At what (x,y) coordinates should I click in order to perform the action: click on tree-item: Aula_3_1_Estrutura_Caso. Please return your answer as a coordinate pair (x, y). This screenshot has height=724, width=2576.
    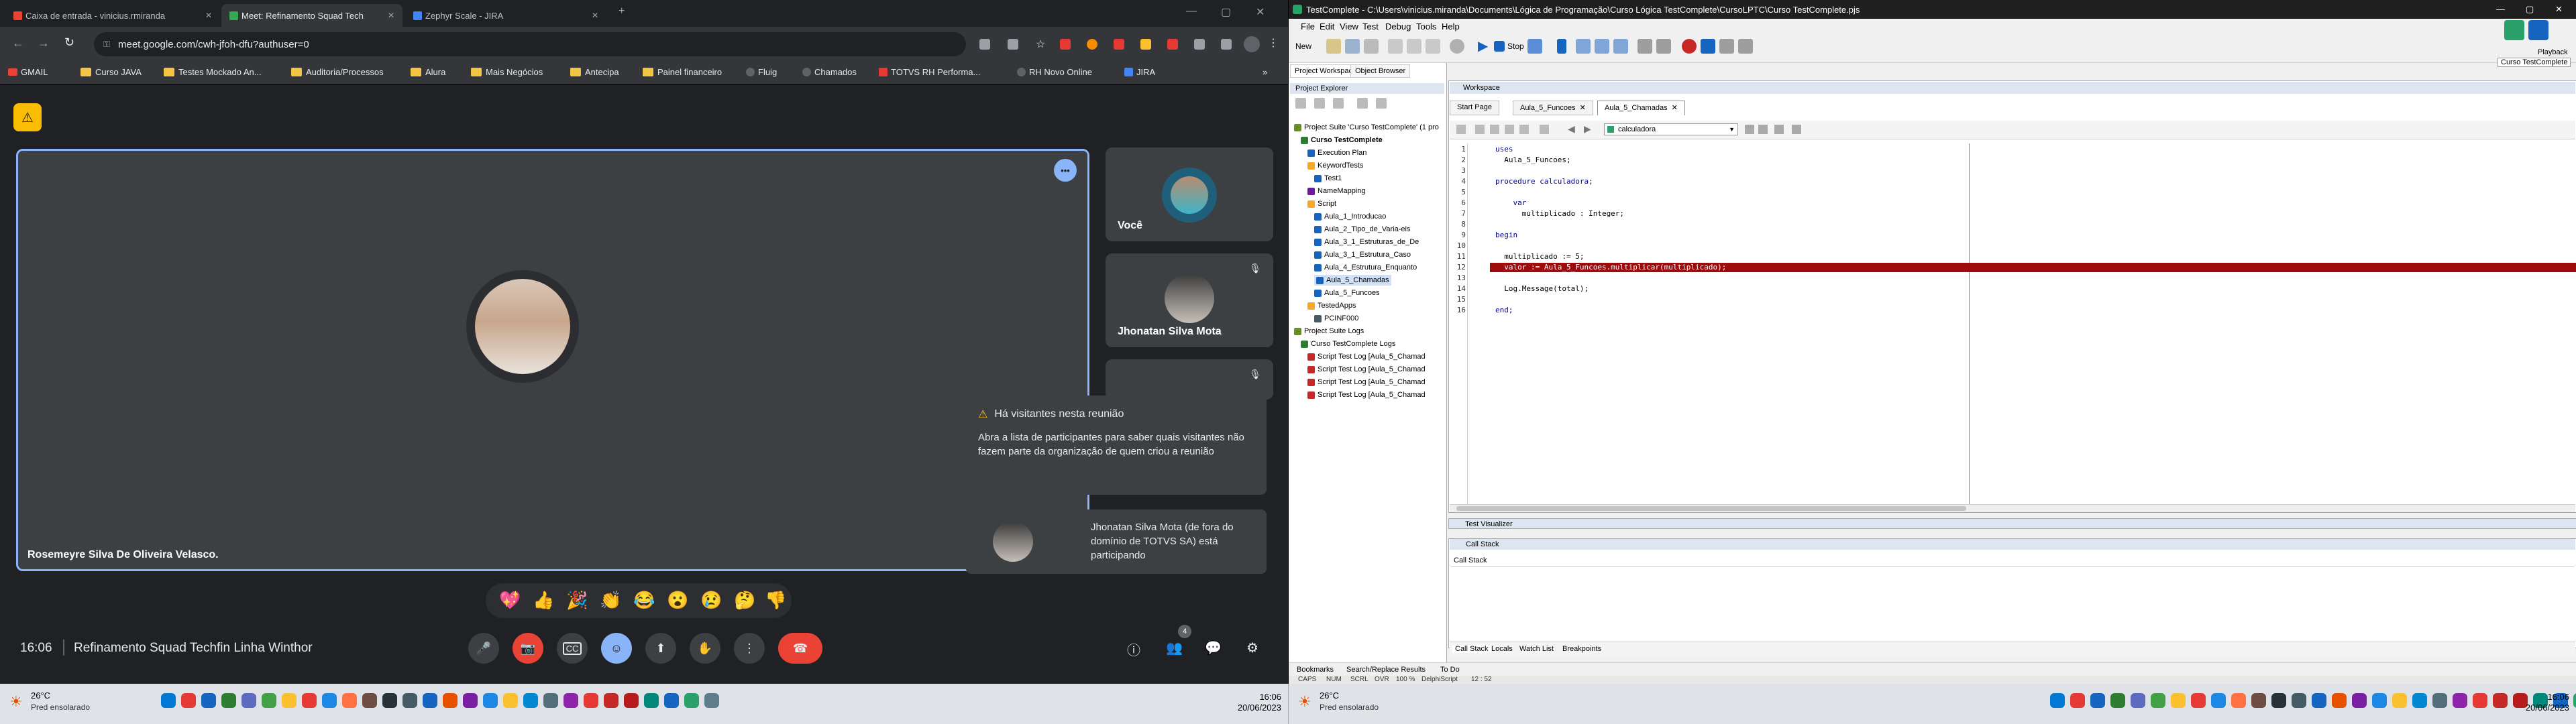
    Looking at the image, I should click on (1362, 254).